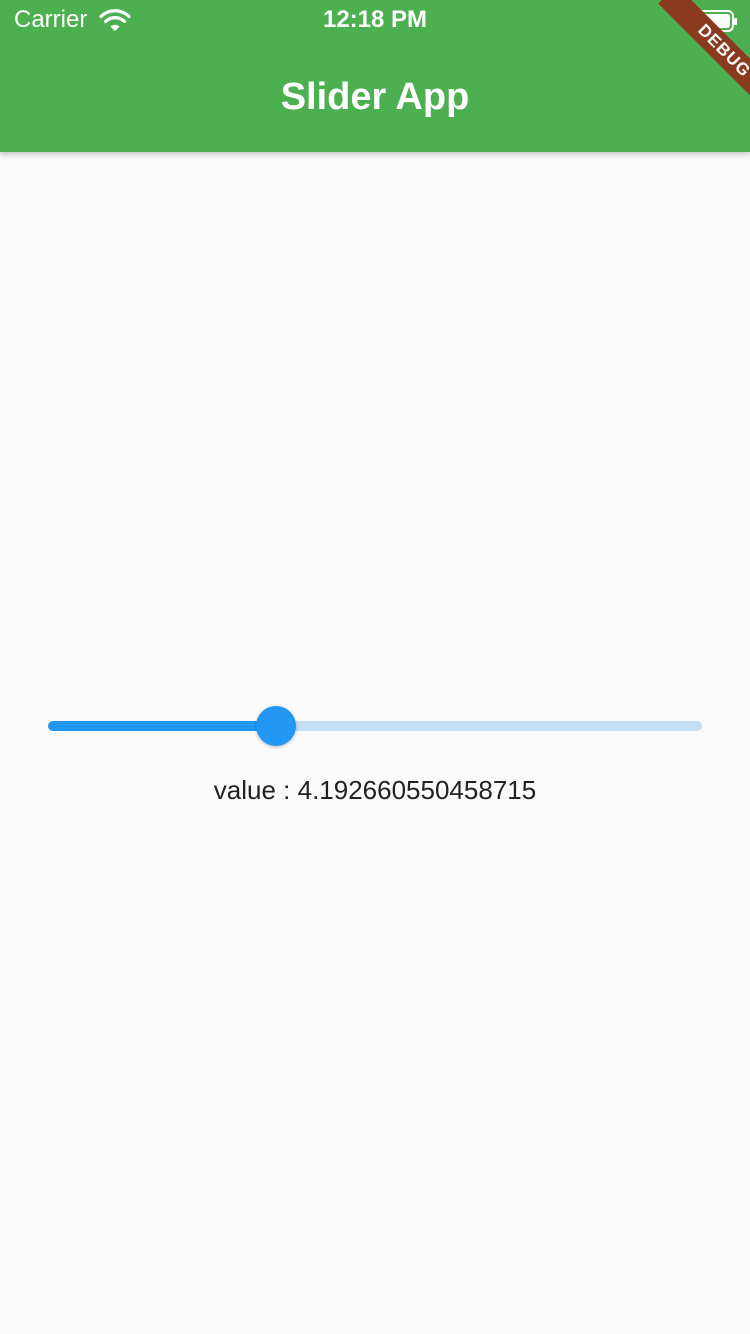 The image size is (750, 1334). I want to click on value-prefix: value :, so click(255, 790).